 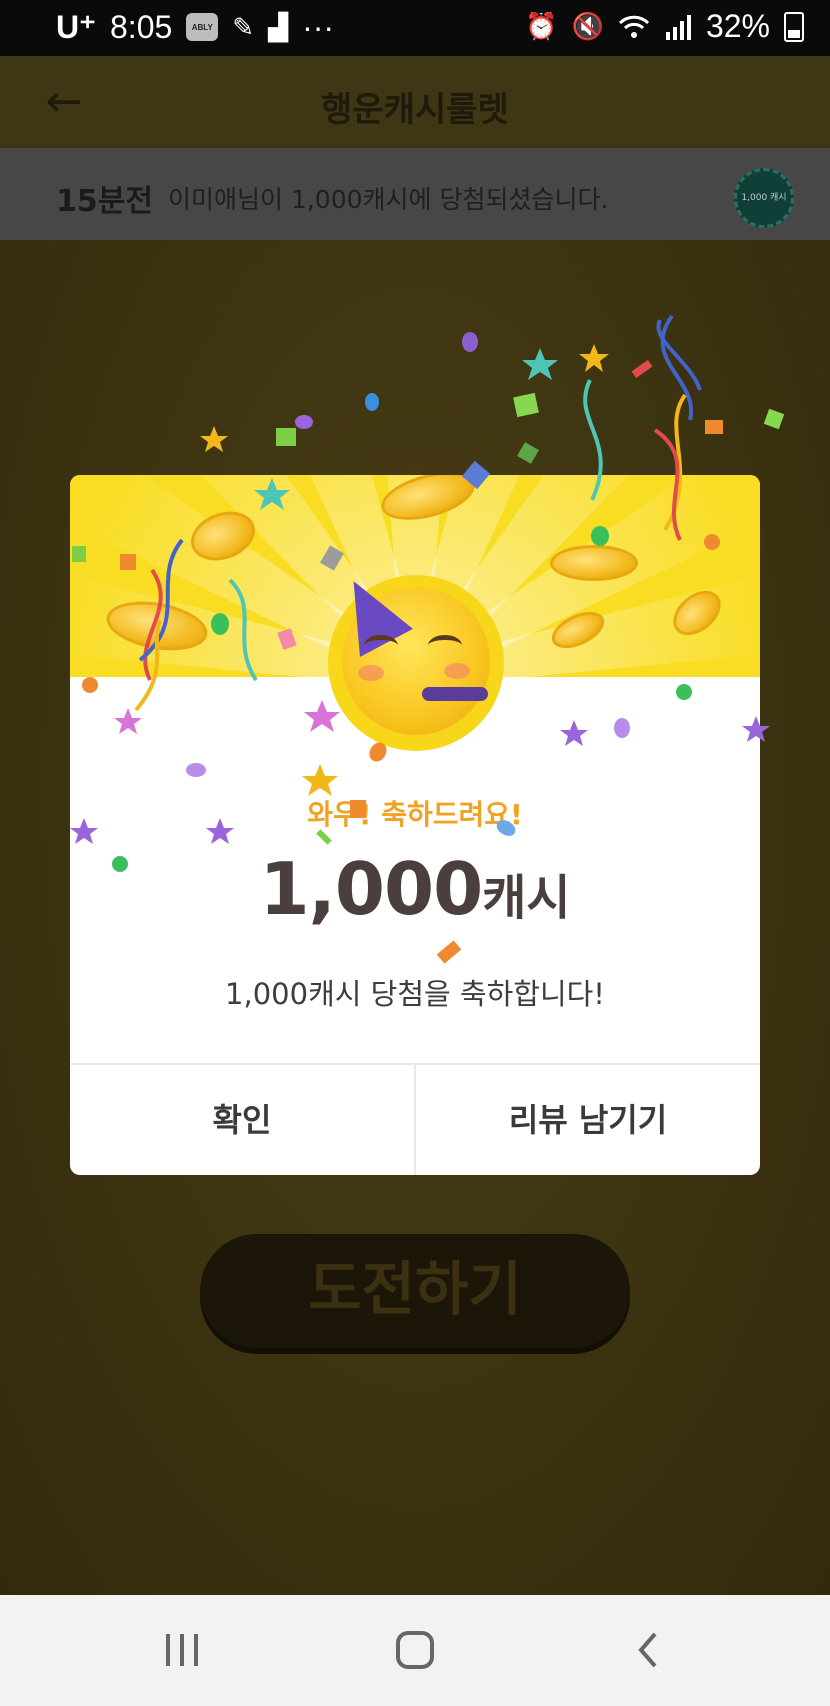 I want to click on prize-amount: 1,000캐시, so click(x=415, y=889).